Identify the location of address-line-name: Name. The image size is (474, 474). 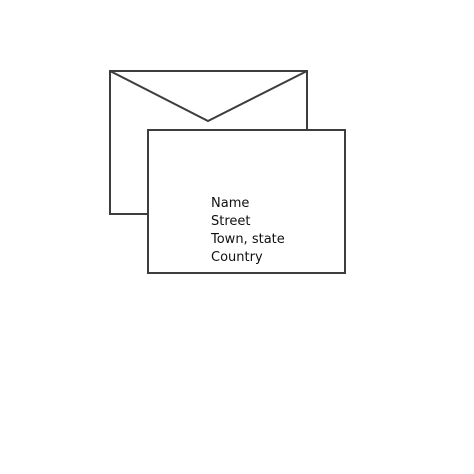
(230, 203).